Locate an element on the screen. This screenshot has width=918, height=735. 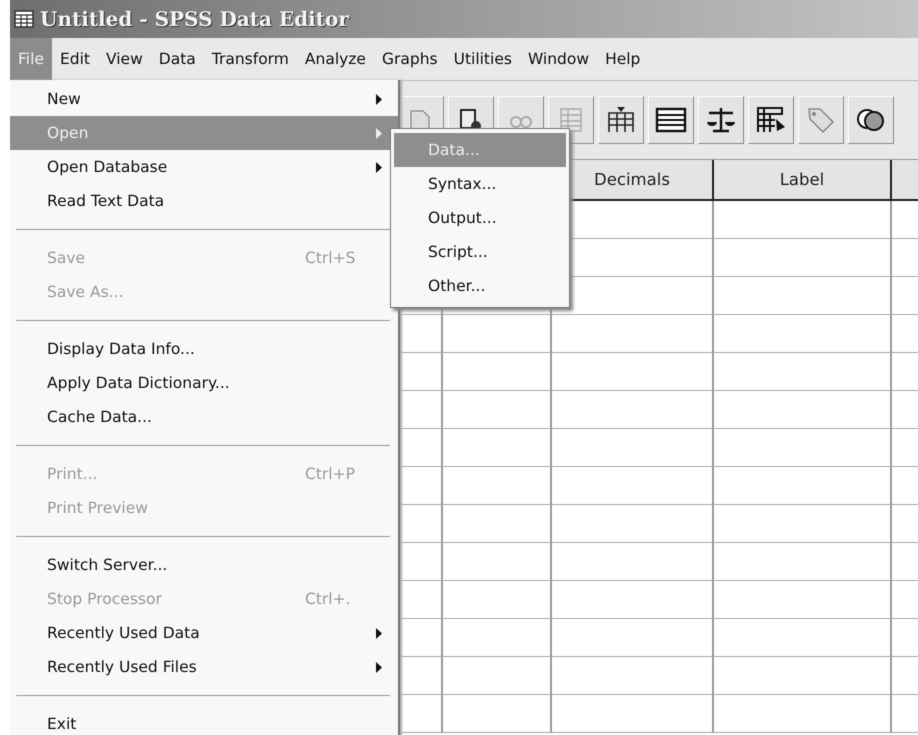
insert-column-icon is located at coordinates (621, 120).